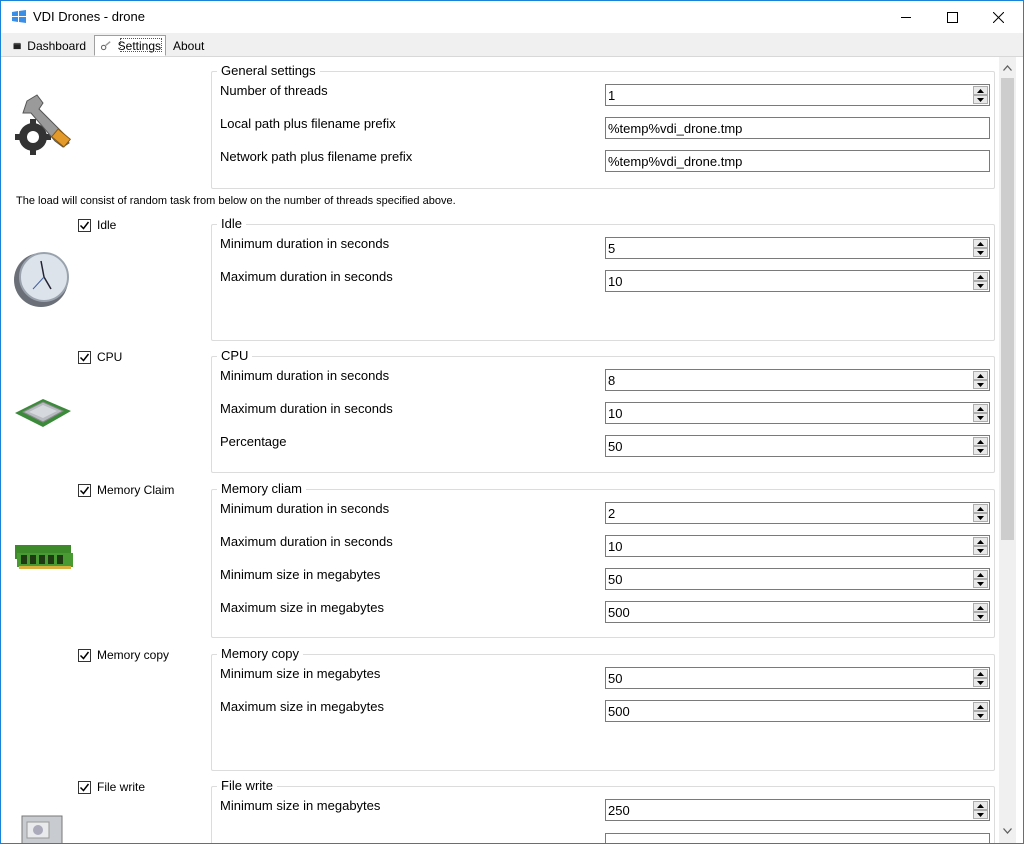  Describe the element at coordinates (619, 711) in the screenshot. I see `memcopy-maxsize-value: 500` at that location.